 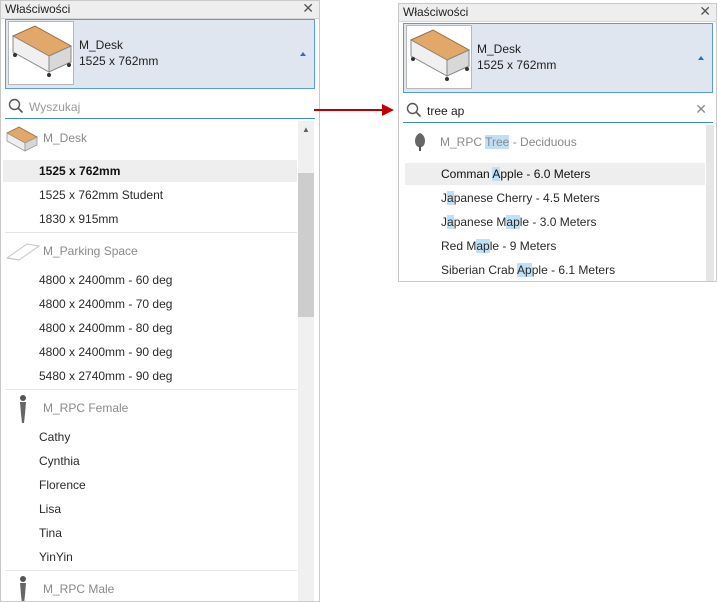 What do you see at coordinates (50, 533) in the screenshot?
I see `type-label: Tina` at bounding box center [50, 533].